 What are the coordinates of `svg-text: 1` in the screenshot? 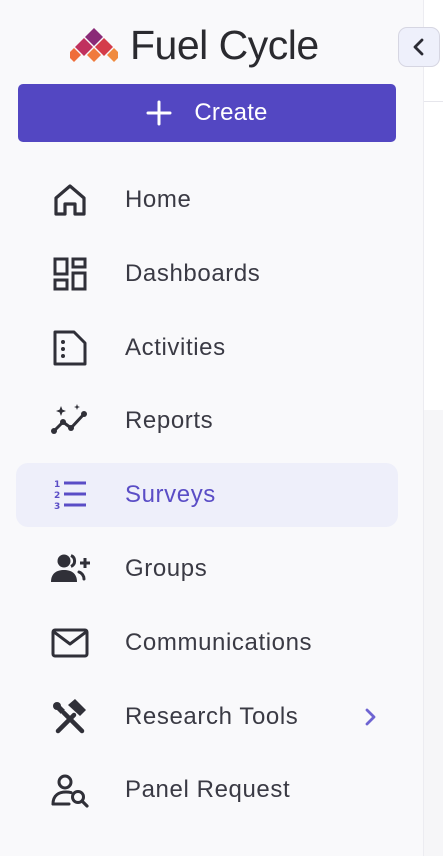 It's located at (57, 485).